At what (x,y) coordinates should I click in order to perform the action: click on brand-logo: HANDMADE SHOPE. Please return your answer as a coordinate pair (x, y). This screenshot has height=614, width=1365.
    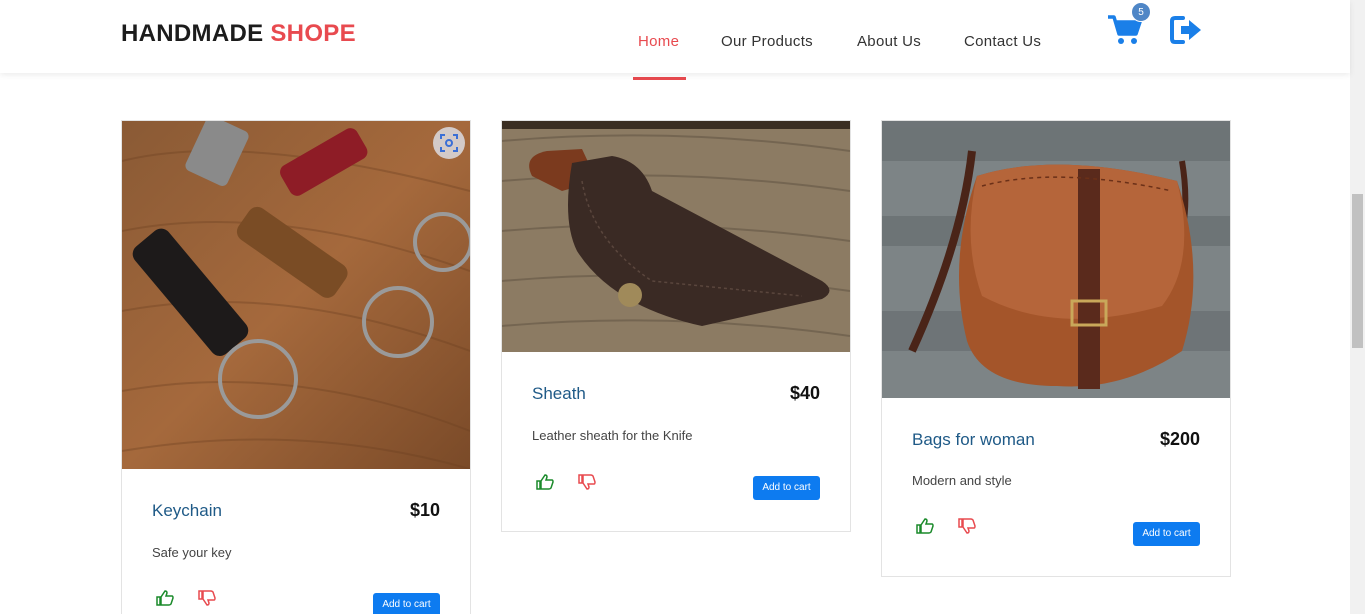
    Looking at the image, I should click on (238, 34).